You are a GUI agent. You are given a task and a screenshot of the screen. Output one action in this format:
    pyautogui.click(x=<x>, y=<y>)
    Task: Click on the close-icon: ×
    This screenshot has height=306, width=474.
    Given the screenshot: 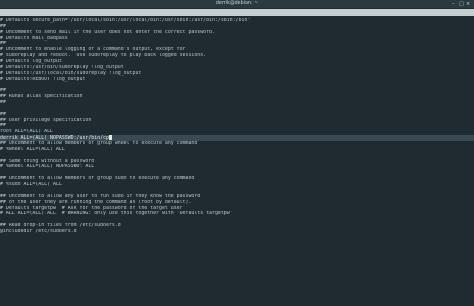 What is the action you would take?
    pyautogui.click(x=468, y=4)
    